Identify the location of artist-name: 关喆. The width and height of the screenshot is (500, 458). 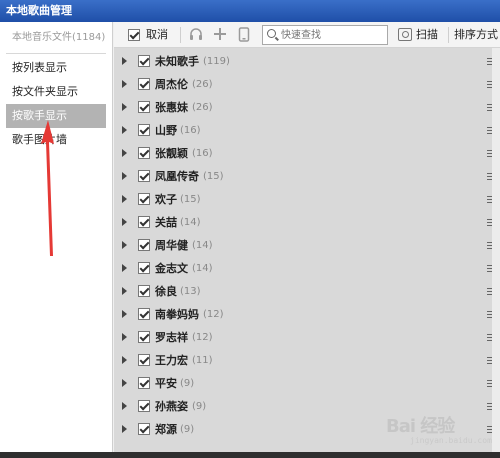
(166, 222).